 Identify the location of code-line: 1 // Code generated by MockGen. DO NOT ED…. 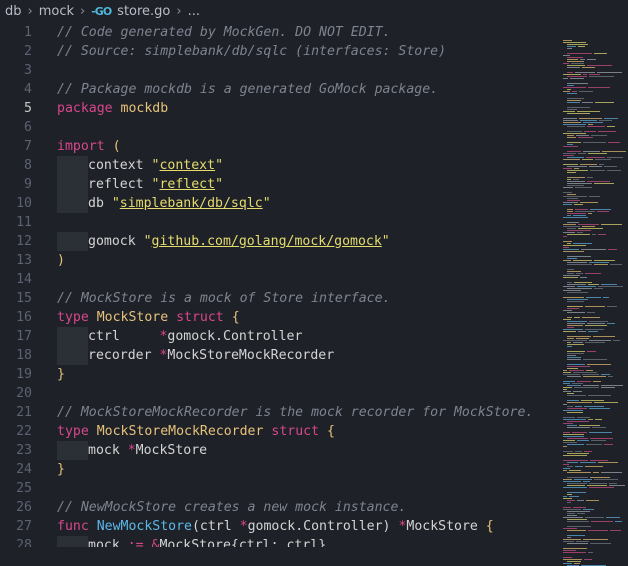
(280, 32).